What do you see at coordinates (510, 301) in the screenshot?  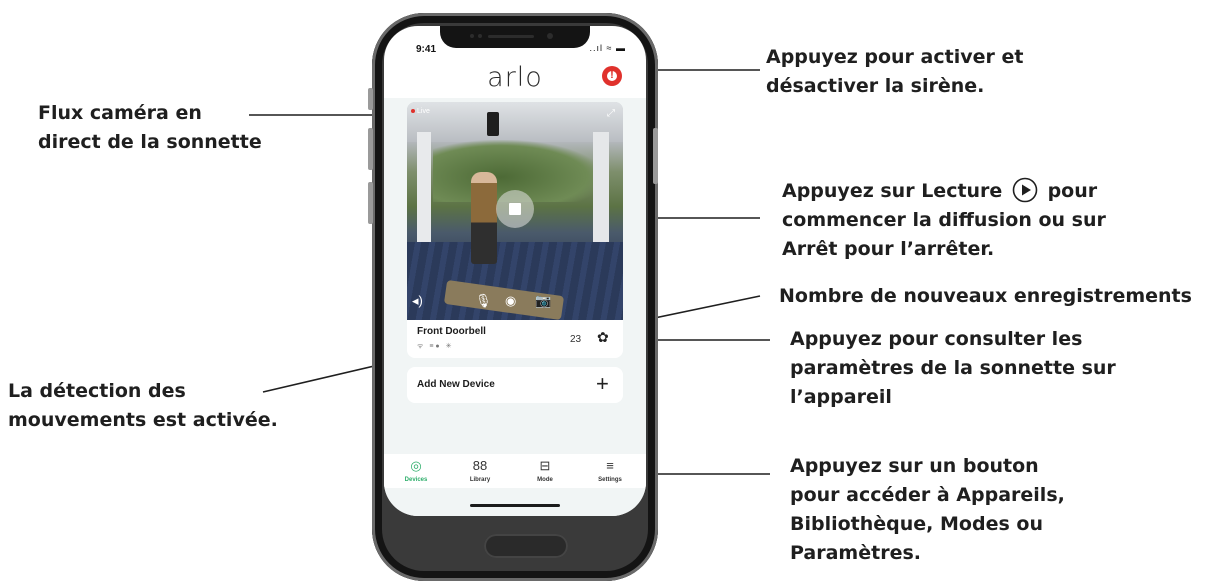 I see `record-icon: ◉` at bounding box center [510, 301].